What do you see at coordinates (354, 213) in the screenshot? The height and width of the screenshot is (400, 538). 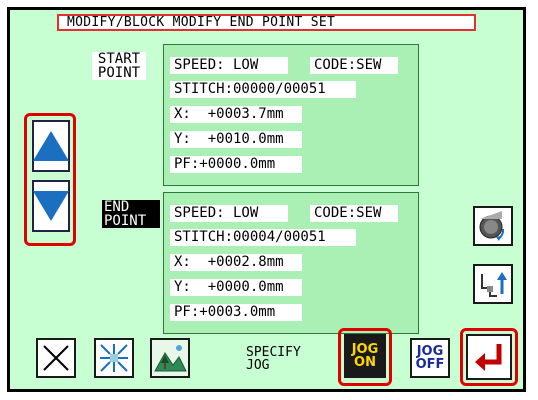 I see `end-code: CODE:SEW` at bounding box center [354, 213].